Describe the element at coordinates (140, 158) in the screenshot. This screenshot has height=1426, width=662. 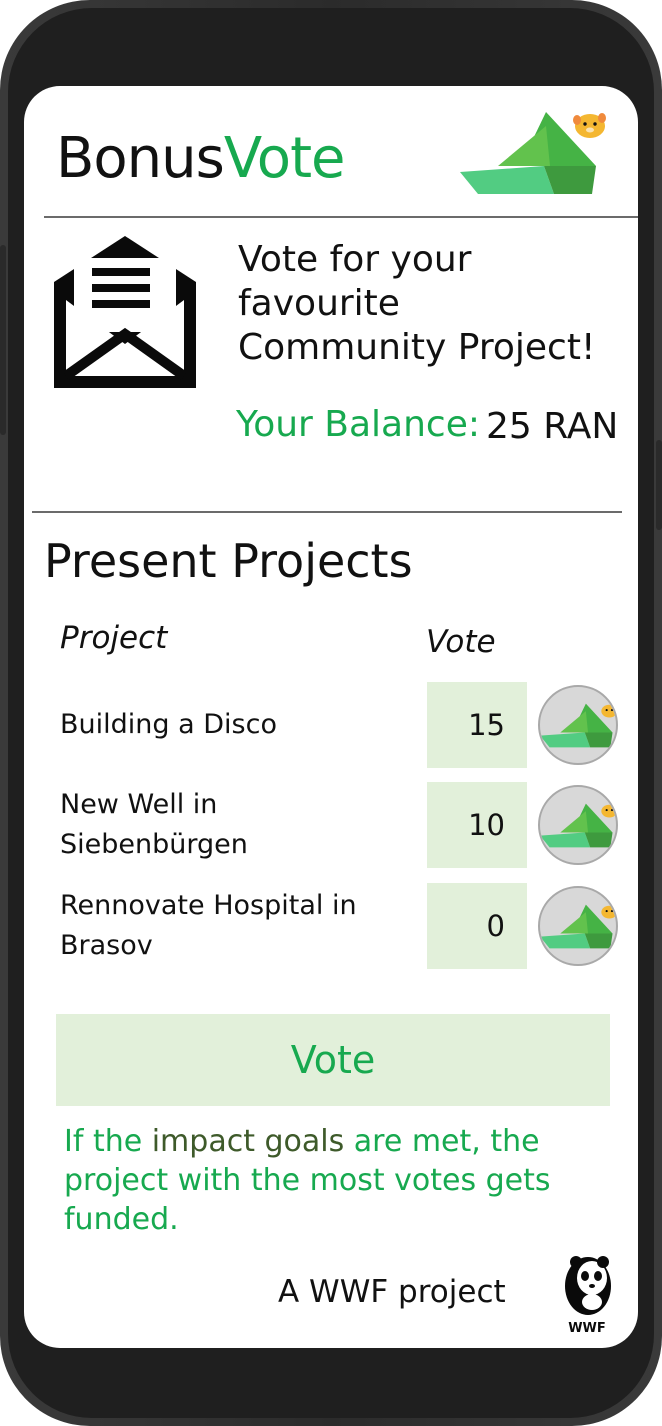
I see `app-title-part1: Bonus` at that location.